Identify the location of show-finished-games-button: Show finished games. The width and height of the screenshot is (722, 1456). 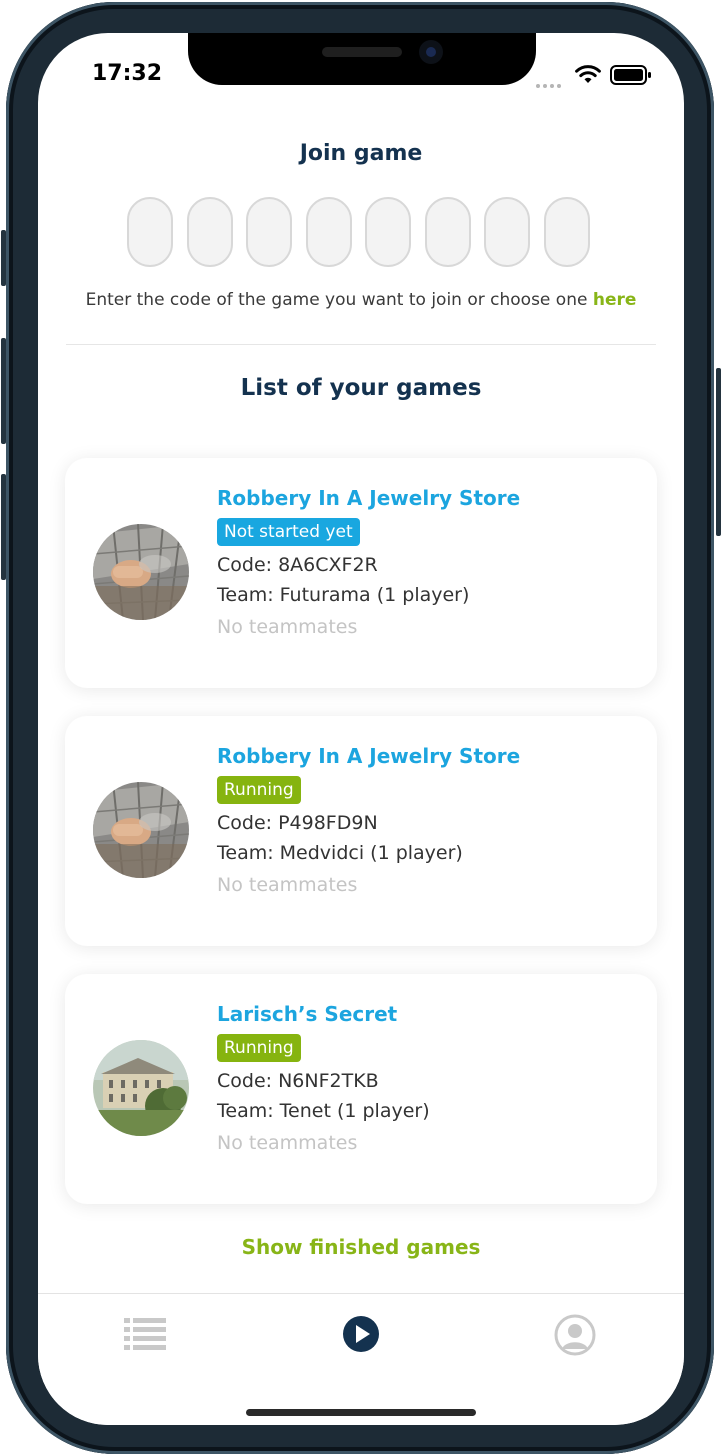
(361, 1247).